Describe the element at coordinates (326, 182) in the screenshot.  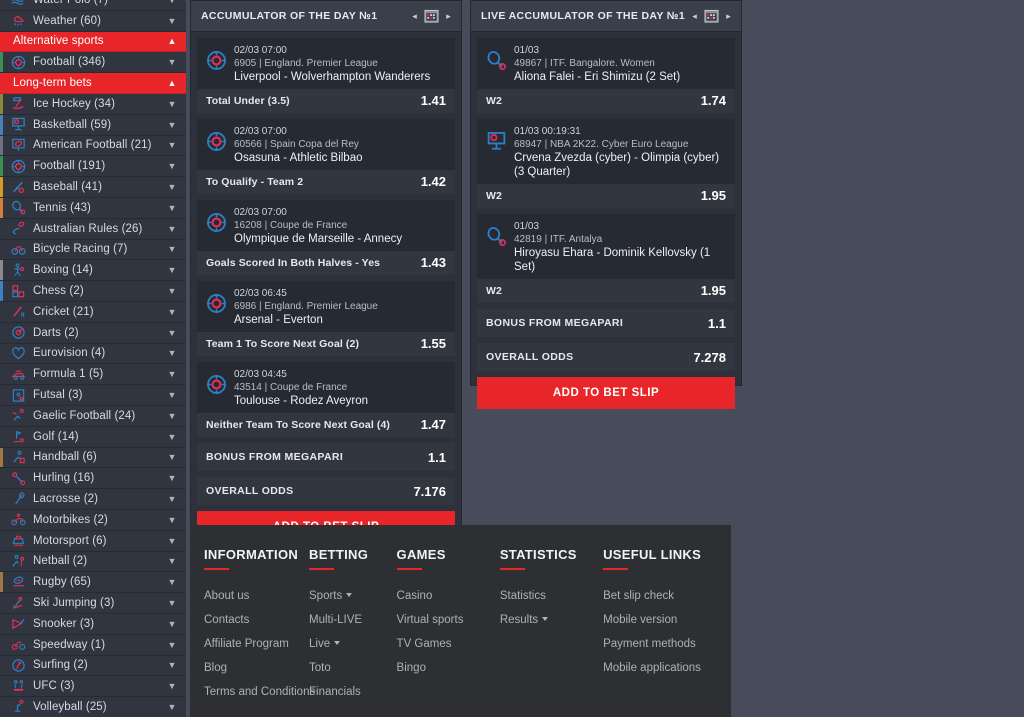
I see `event-selection-row: To Qualify - Team 2 1.42` at that location.